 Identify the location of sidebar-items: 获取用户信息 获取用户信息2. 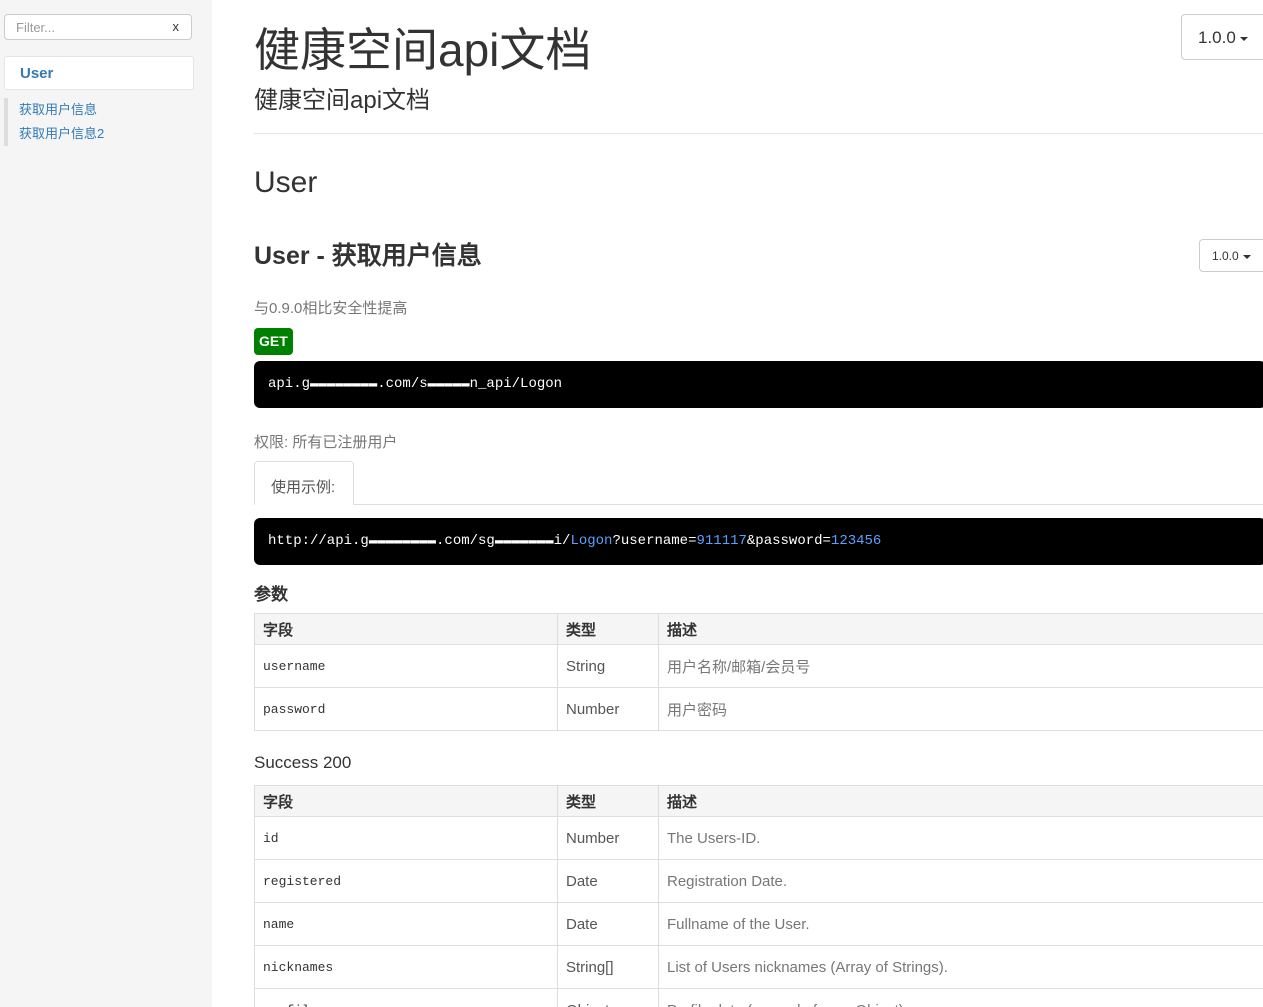
(99, 122).